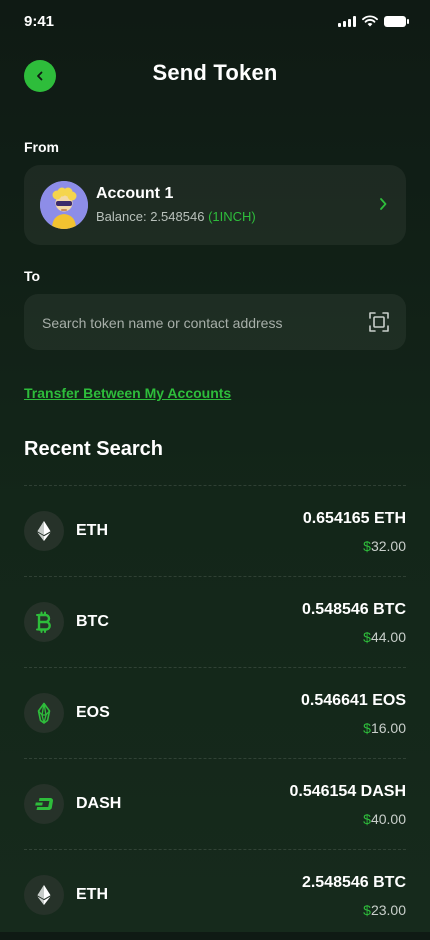  What do you see at coordinates (93, 449) in the screenshot?
I see `recent-search-title: Recent Search` at bounding box center [93, 449].